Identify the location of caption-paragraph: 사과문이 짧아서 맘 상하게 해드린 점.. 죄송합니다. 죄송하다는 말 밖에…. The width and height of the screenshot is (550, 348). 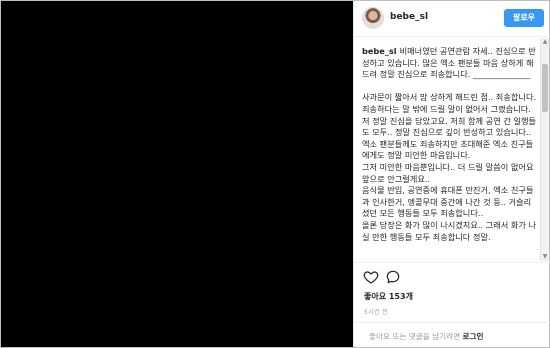
(449, 126).